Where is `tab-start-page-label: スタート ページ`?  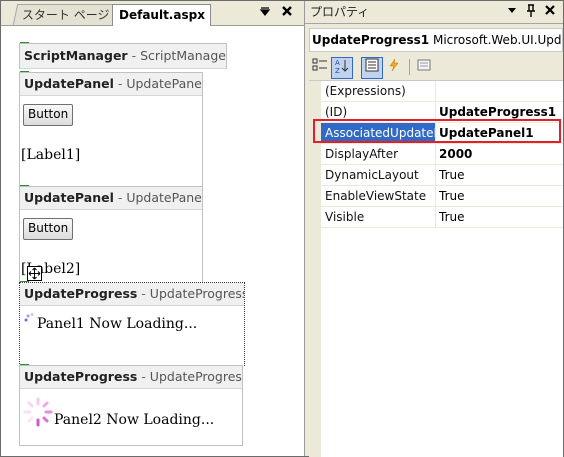 tab-start-page-label: スタート ページ is located at coordinates (65, 15).